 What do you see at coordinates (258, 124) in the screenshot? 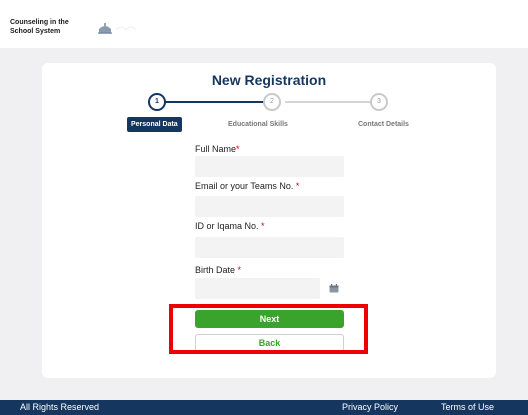
I see `step-2-label: Educational Skills` at bounding box center [258, 124].